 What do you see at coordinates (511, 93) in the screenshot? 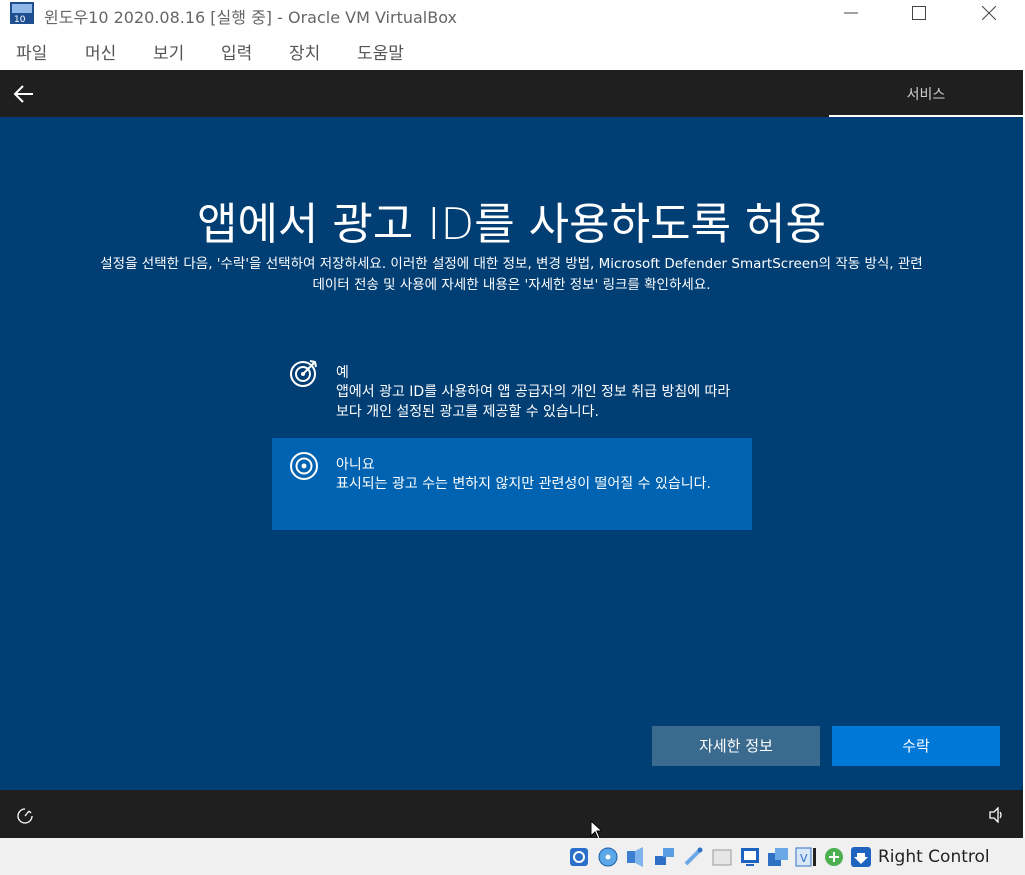
I see `oobe-topbar: 서비스` at bounding box center [511, 93].